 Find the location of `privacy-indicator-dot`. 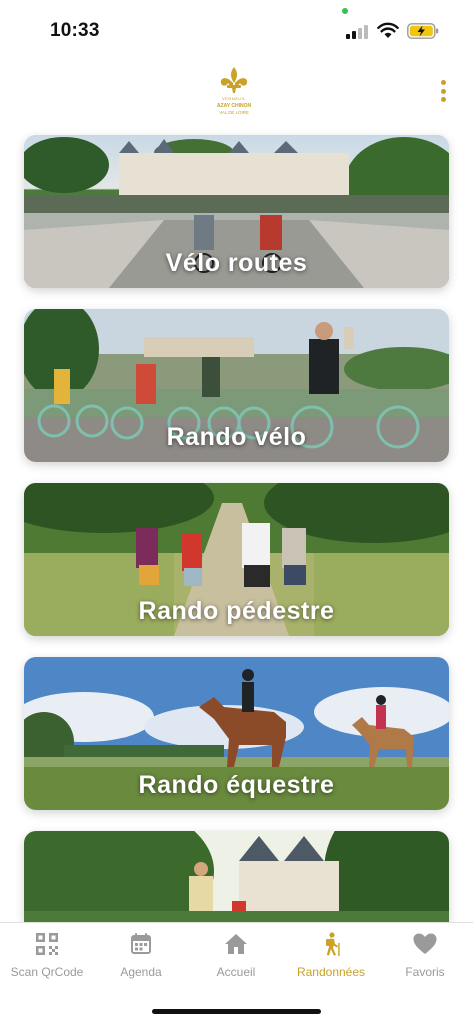

privacy-indicator-dot is located at coordinates (345, 11).